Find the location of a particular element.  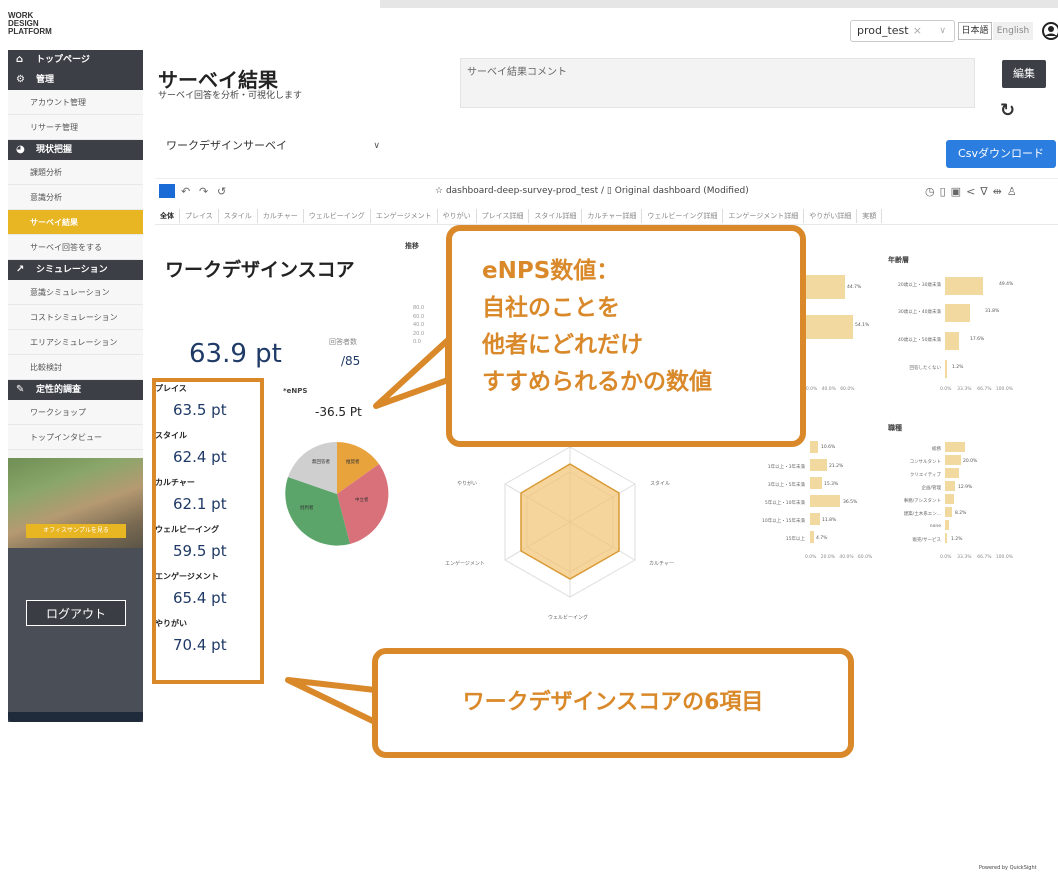

sidebar-section-label: シミュレーション is located at coordinates (72, 270).